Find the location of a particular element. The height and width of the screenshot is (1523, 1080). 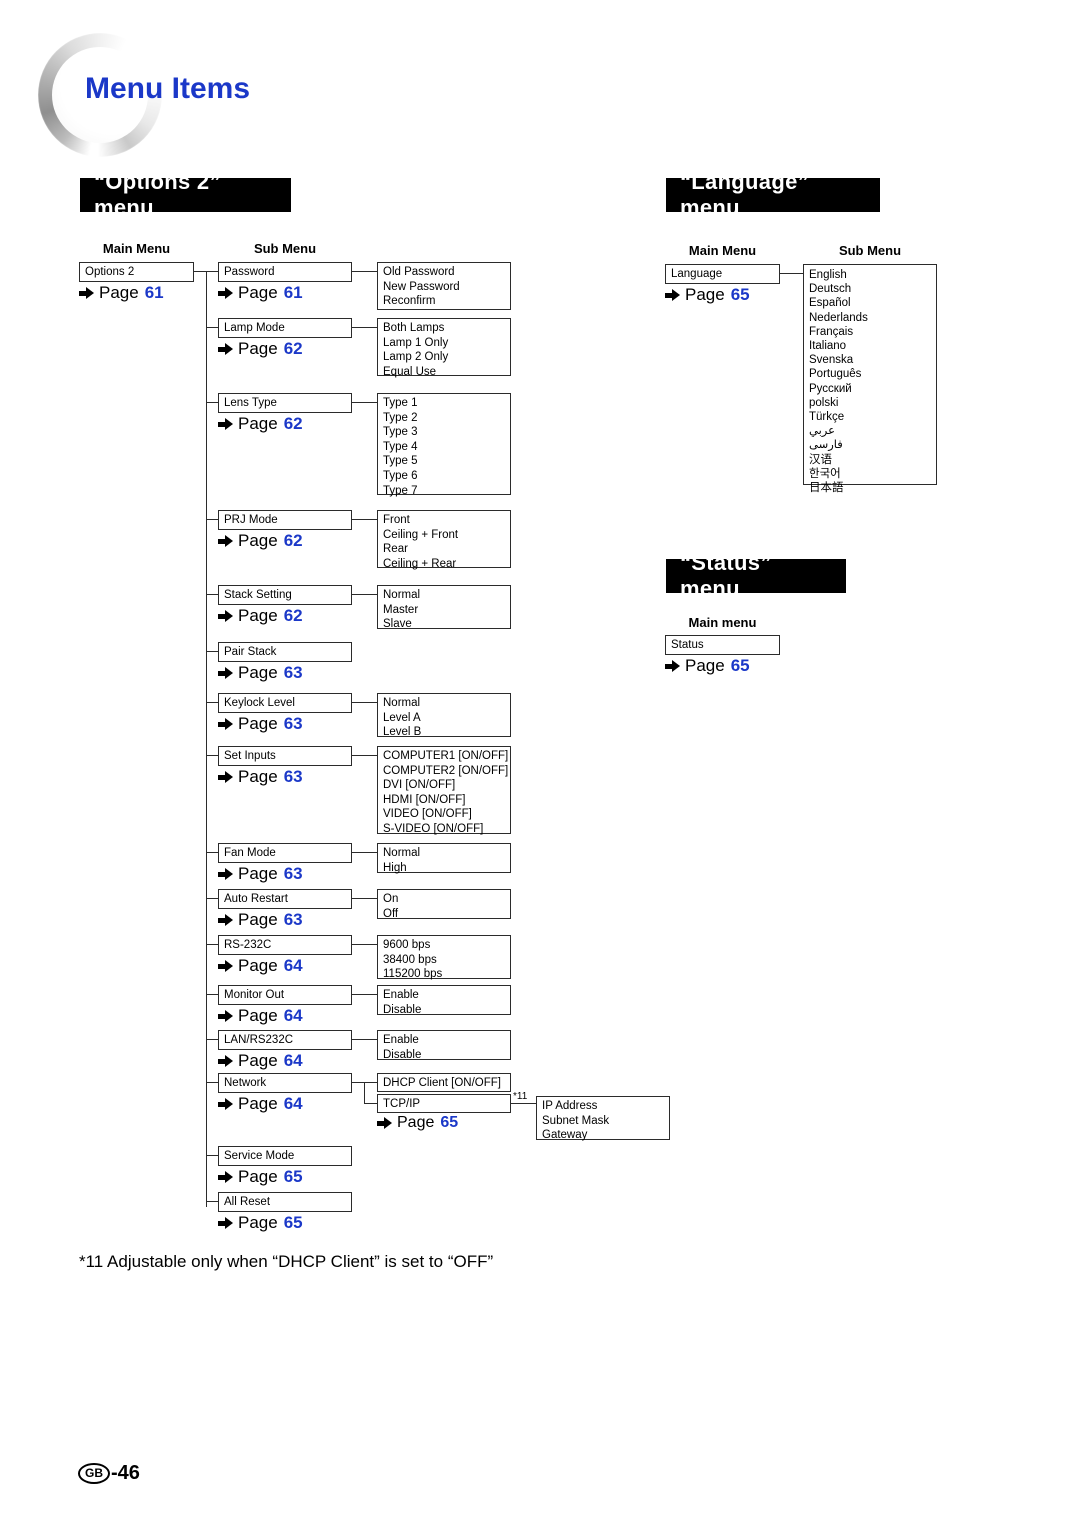

detail-item: Type 1 is located at coordinates (400, 403).